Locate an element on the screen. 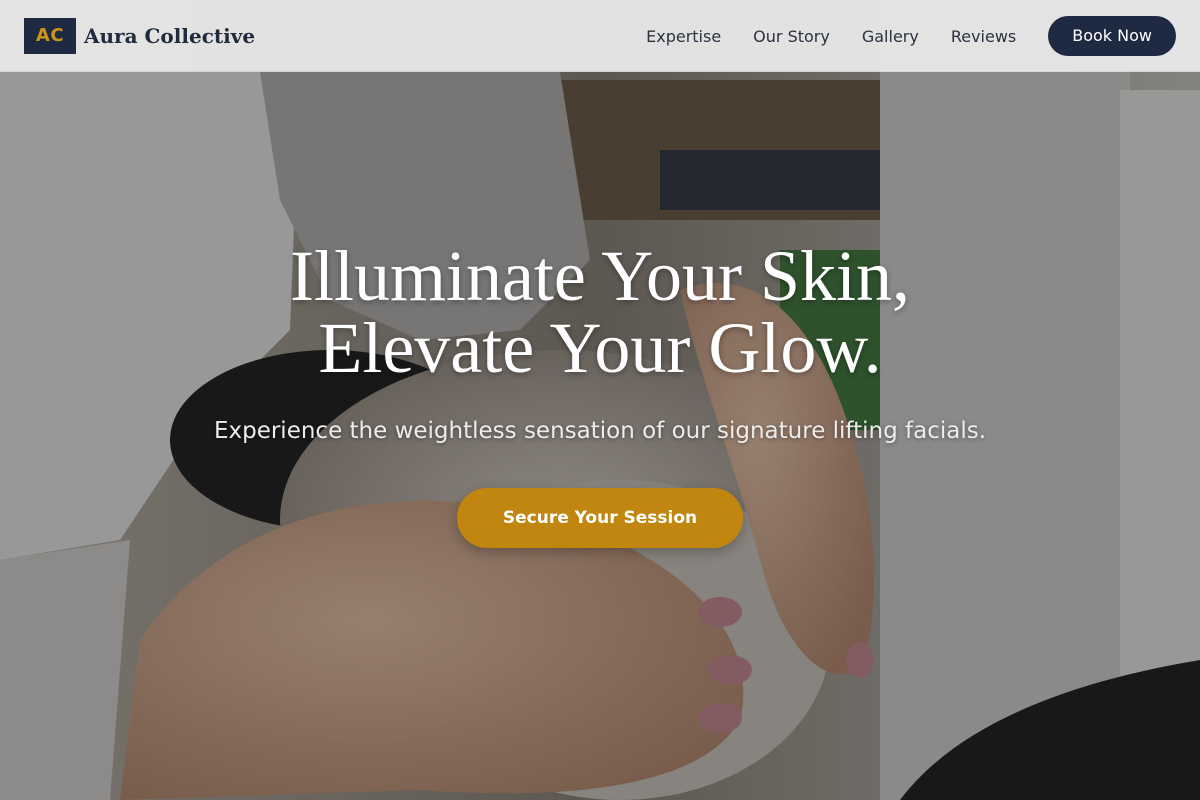  hero-title-line-2: Elevate Your Glow. is located at coordinates (600, 348).